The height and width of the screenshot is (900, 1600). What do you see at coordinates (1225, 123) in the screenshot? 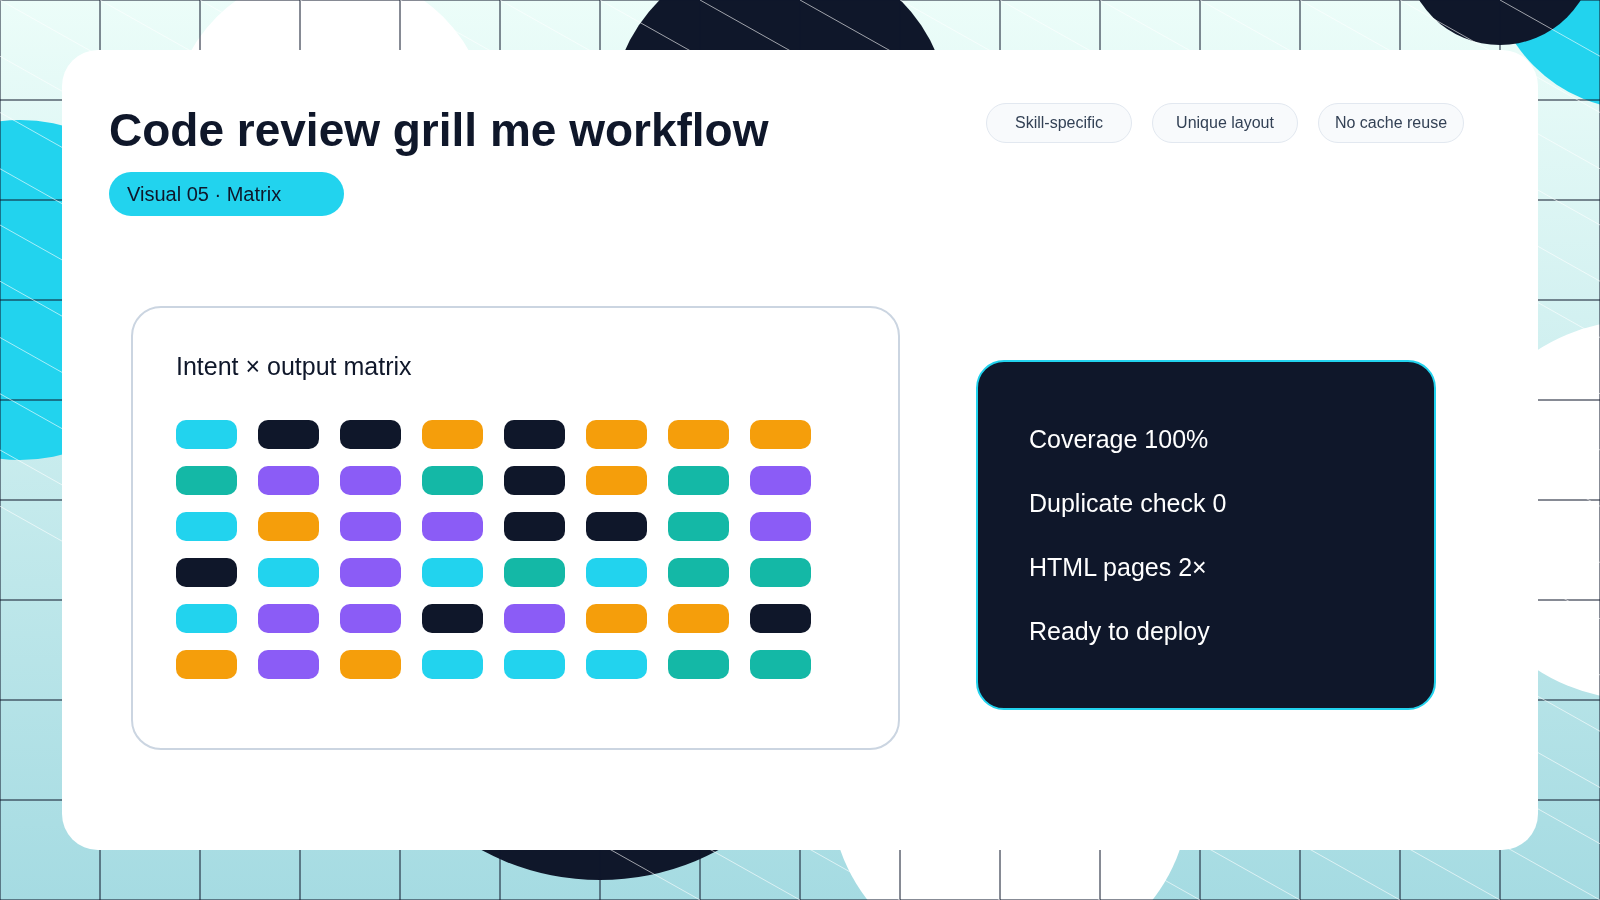
I see `tag-chip: Unique layout` at bounding box center [1225, 123].